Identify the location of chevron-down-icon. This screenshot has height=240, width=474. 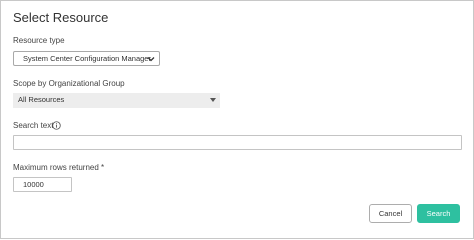
(151, 59).